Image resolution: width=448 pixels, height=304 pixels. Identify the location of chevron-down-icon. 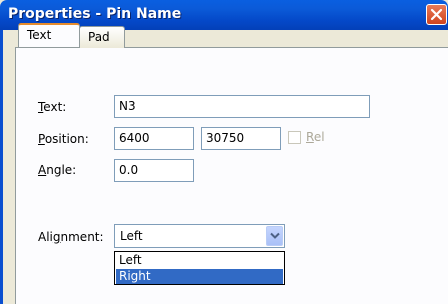
(275, 235).